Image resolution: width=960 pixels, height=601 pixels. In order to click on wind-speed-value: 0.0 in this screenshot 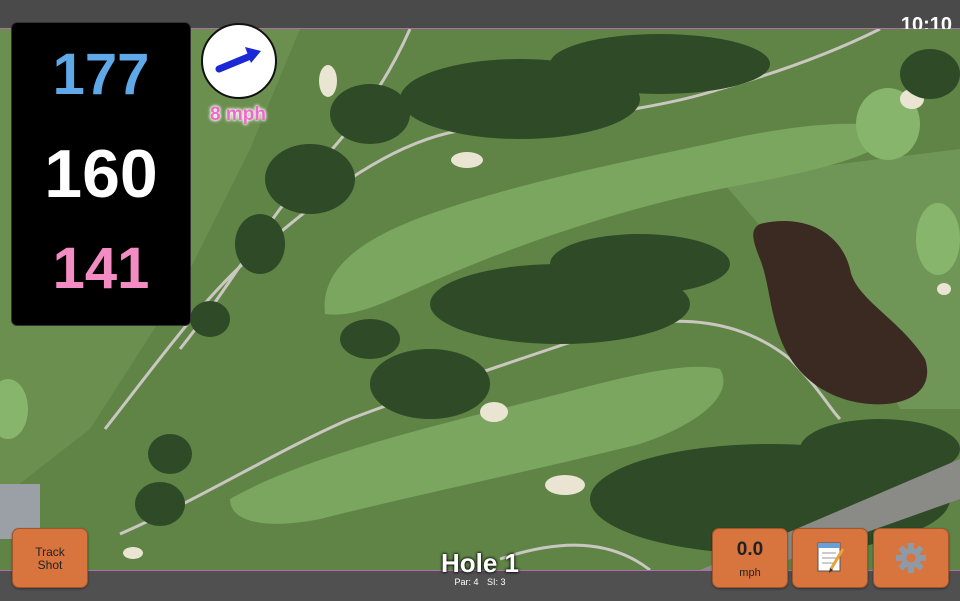, I will do `click(750, 549)`.